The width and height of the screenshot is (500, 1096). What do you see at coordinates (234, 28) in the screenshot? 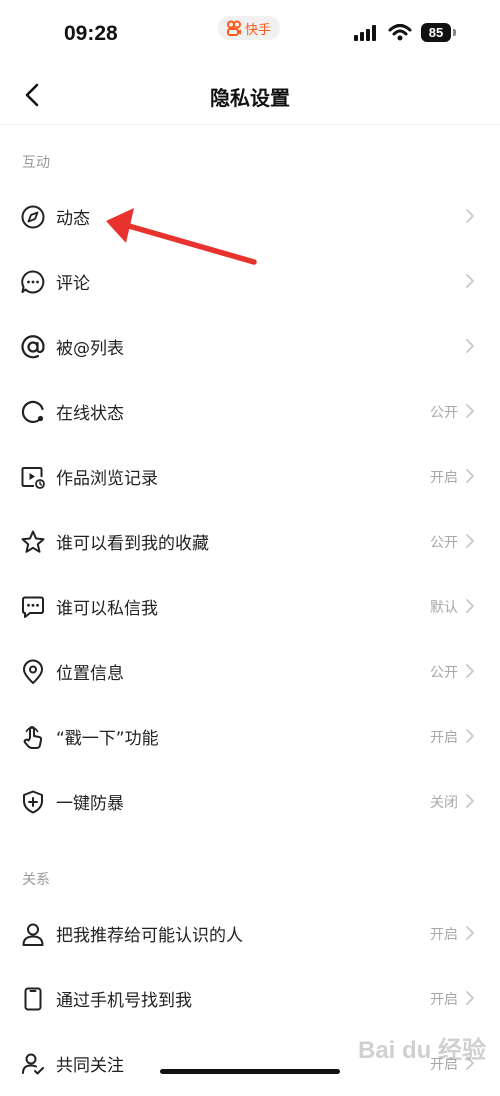
I see `kuaishou-logo-icon` at bounding box center [234, 28].